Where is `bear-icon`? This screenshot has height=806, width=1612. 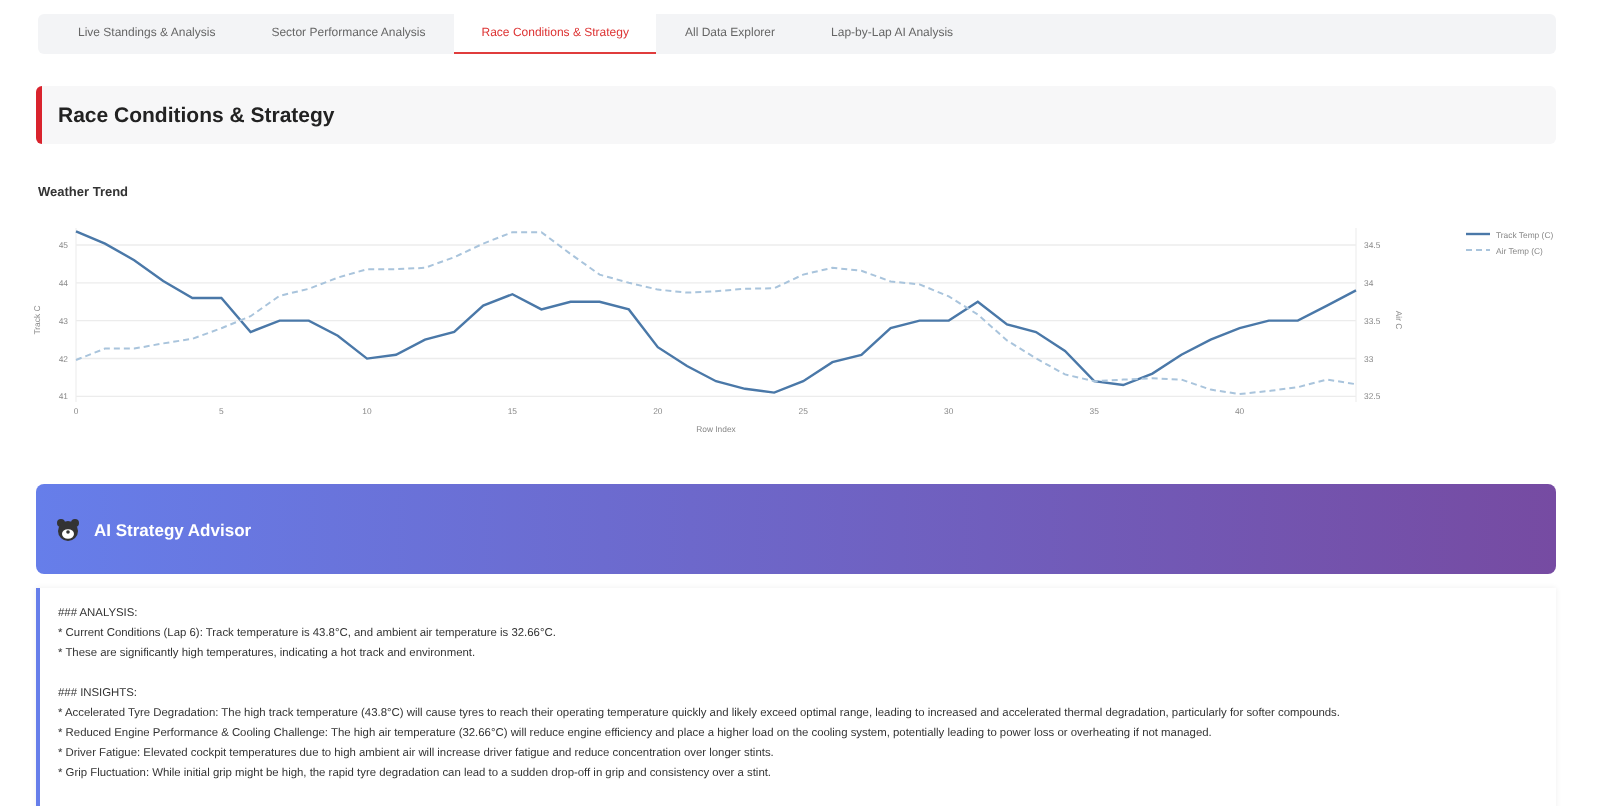 bear-icon is located at coordinates (68, 529).